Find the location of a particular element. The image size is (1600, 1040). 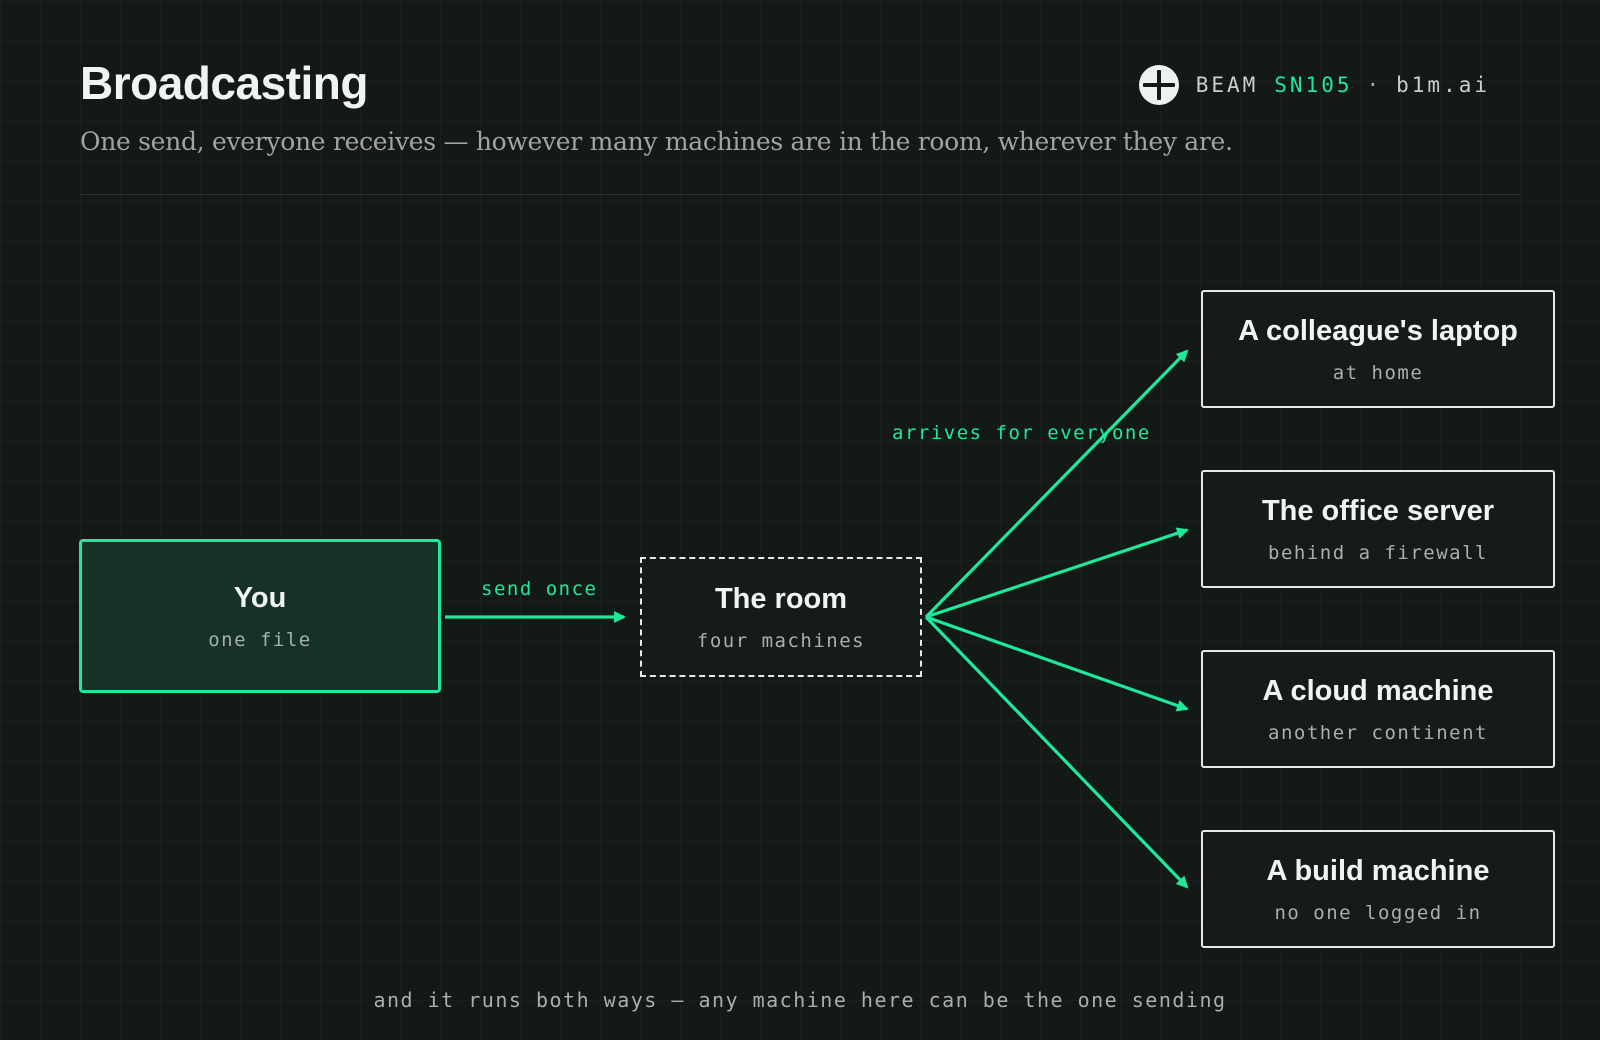

destination-node-build-machine: A build machine no one logged in is located at coordinates (1378, 889).